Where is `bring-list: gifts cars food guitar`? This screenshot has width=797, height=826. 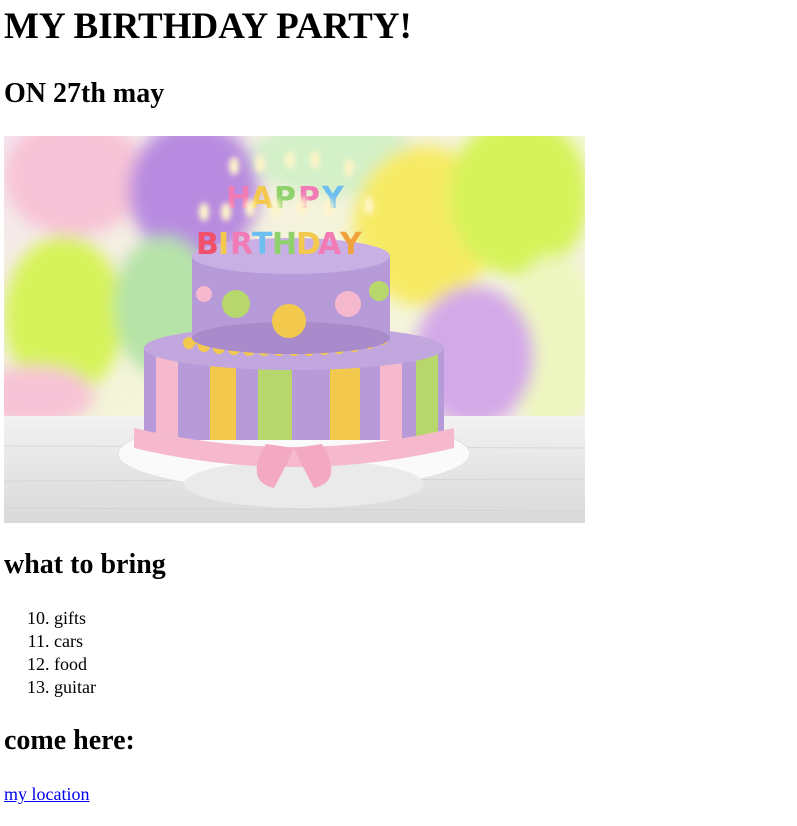
bring-list: gifts cars food guitar is located at coordinates (50, 653).